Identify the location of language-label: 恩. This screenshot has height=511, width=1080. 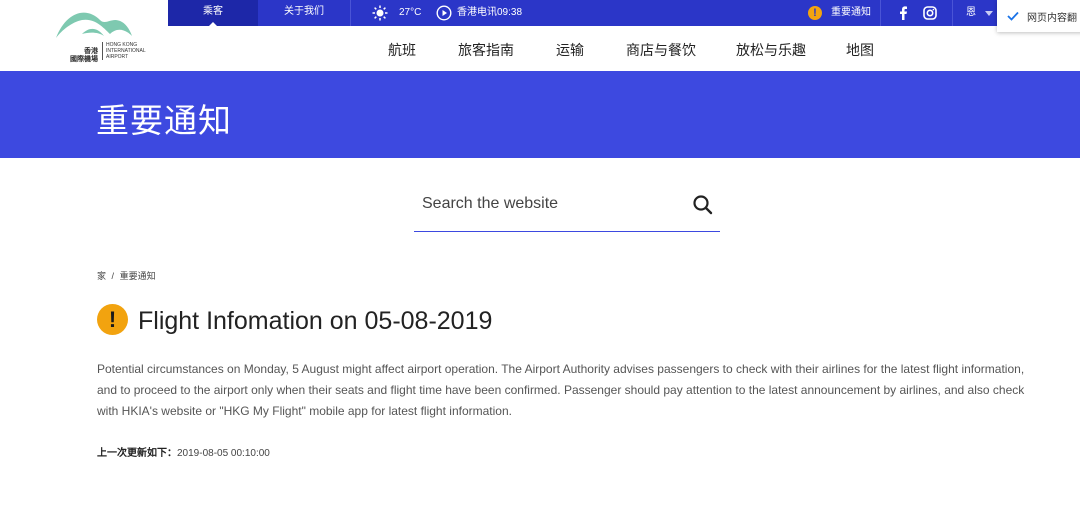
(971, 12).